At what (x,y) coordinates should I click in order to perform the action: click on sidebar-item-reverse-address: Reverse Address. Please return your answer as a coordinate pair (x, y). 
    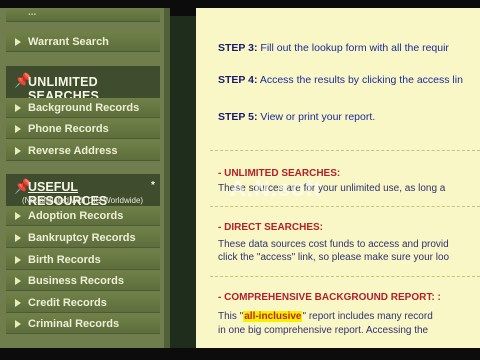
    Looking at the image, I should click on (83, 151).